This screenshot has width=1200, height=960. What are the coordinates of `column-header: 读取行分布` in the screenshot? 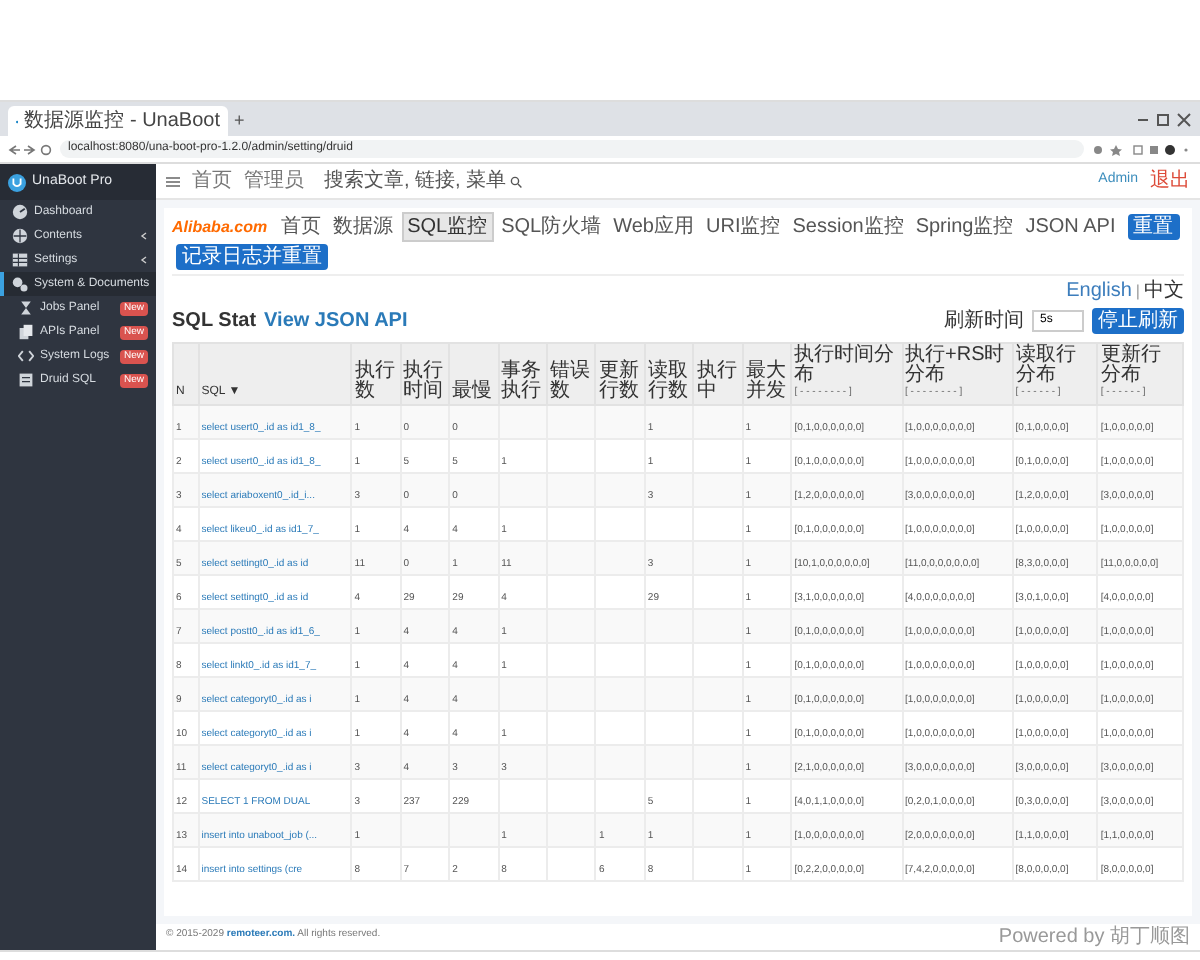 It's located at (1046, 366).